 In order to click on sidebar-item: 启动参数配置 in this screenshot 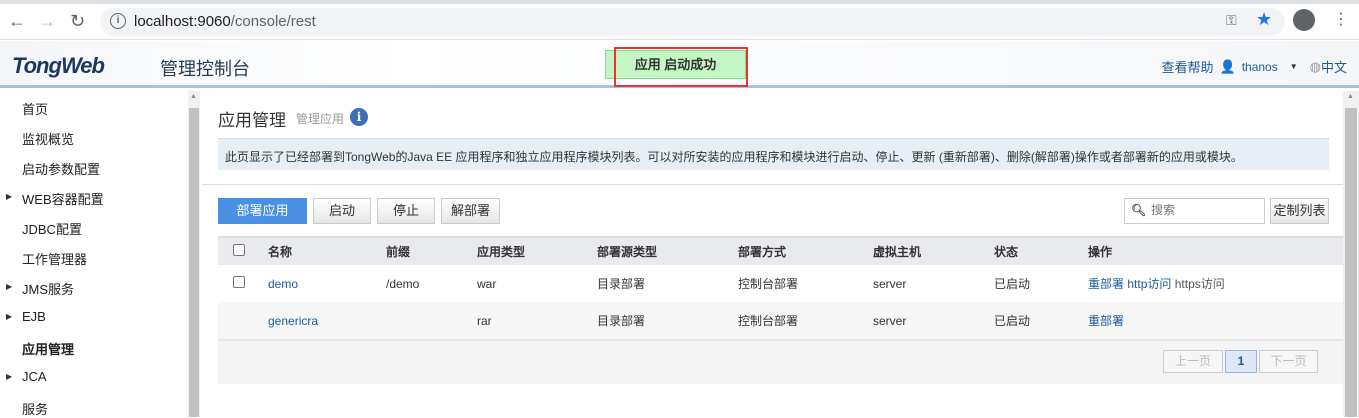, I will do `click(61, 168)`.